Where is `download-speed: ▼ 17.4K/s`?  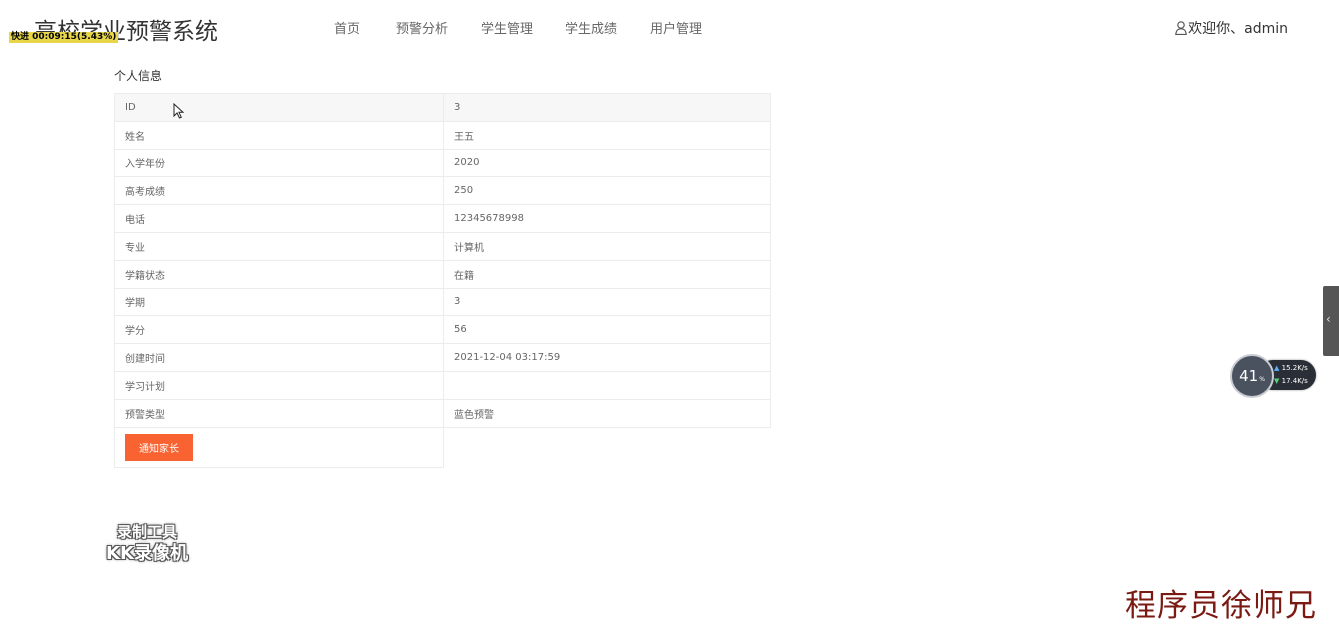 download-speed: ▼ 17.4K/s is located at coordinates (1291, 381).